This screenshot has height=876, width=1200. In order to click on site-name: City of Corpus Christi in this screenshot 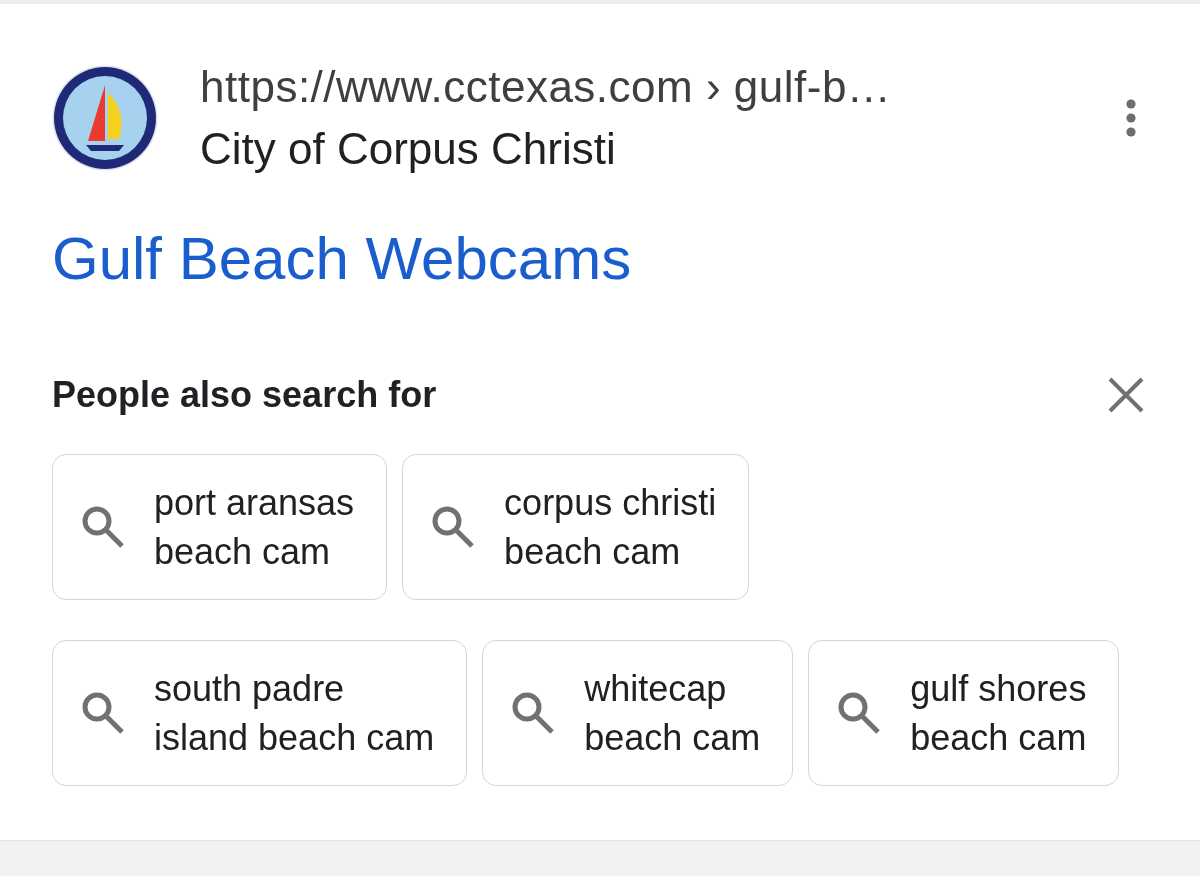, I will do `click(408, 149)`.